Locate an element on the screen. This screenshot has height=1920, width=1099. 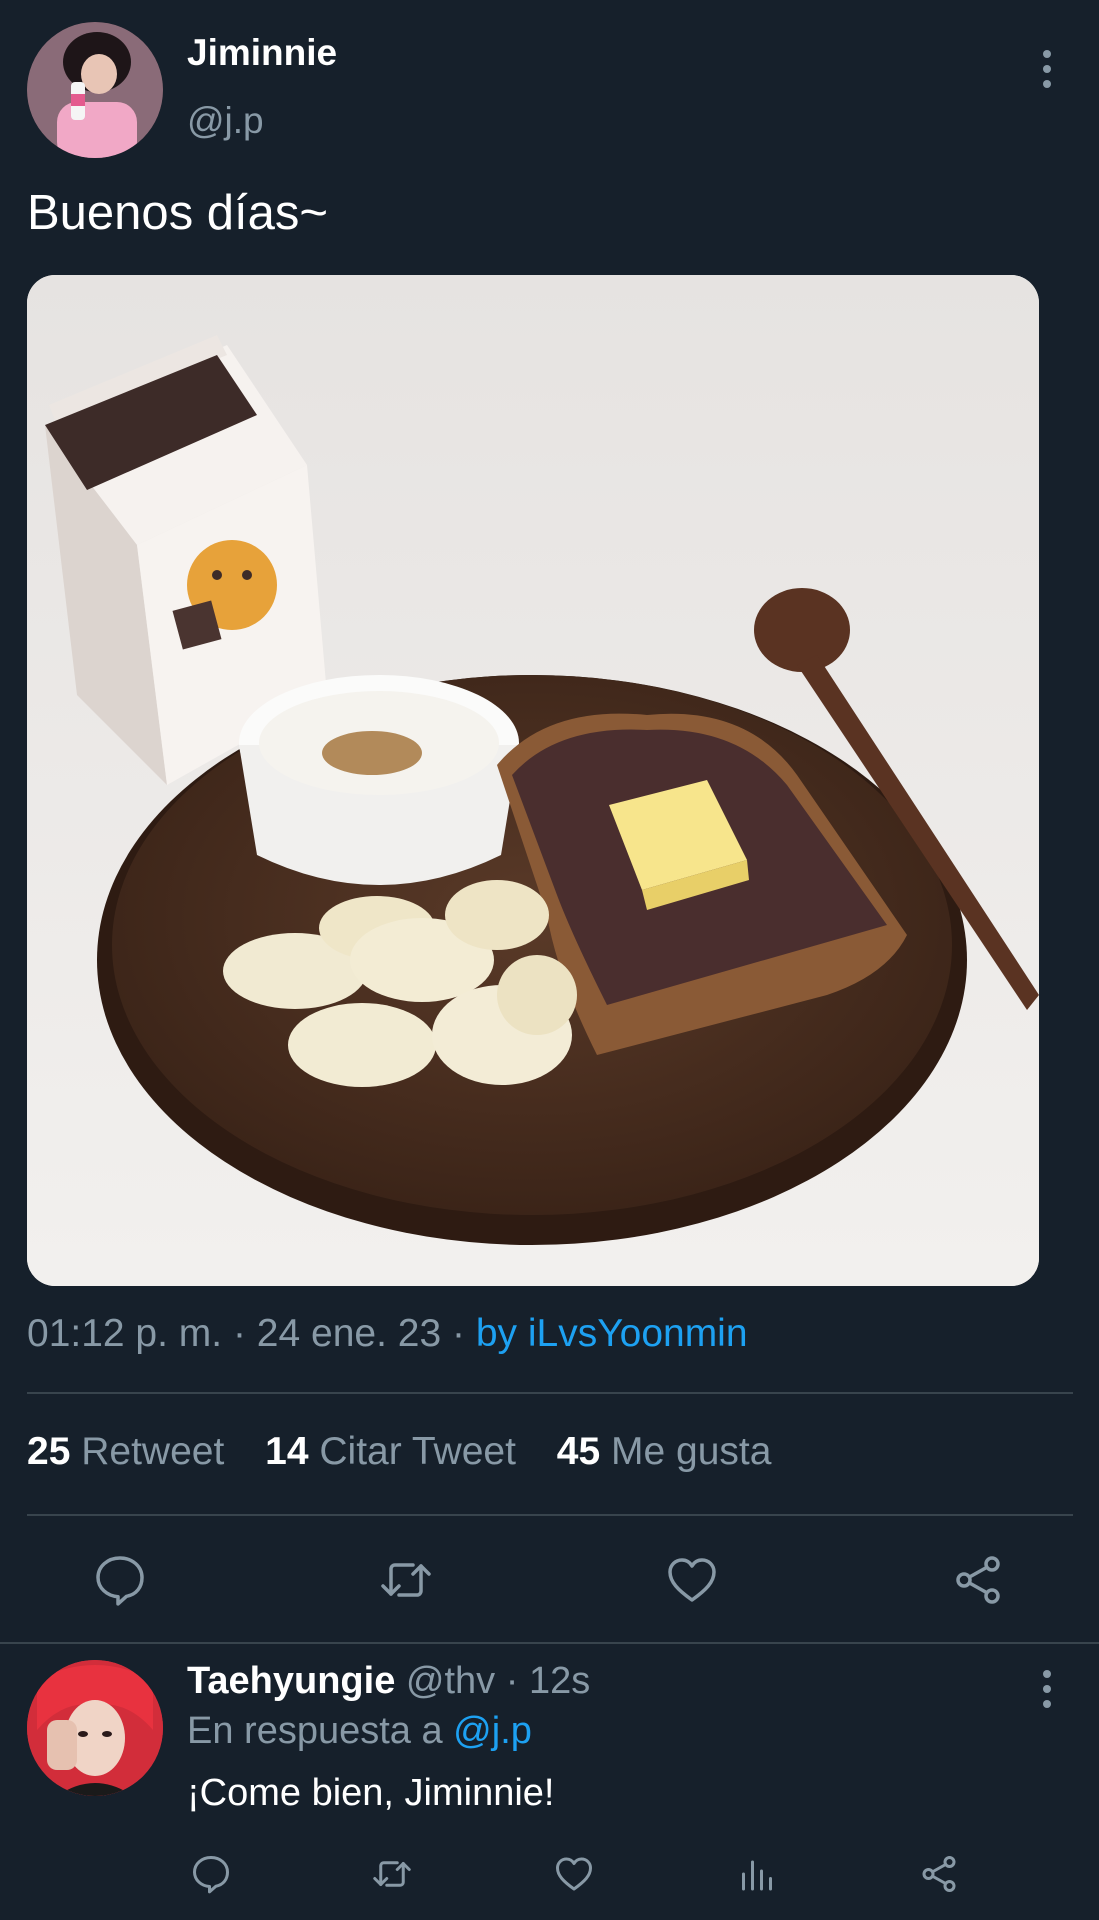
reply-header: Taehyungie @thv · 12s is located at coordinates (388, 1681).